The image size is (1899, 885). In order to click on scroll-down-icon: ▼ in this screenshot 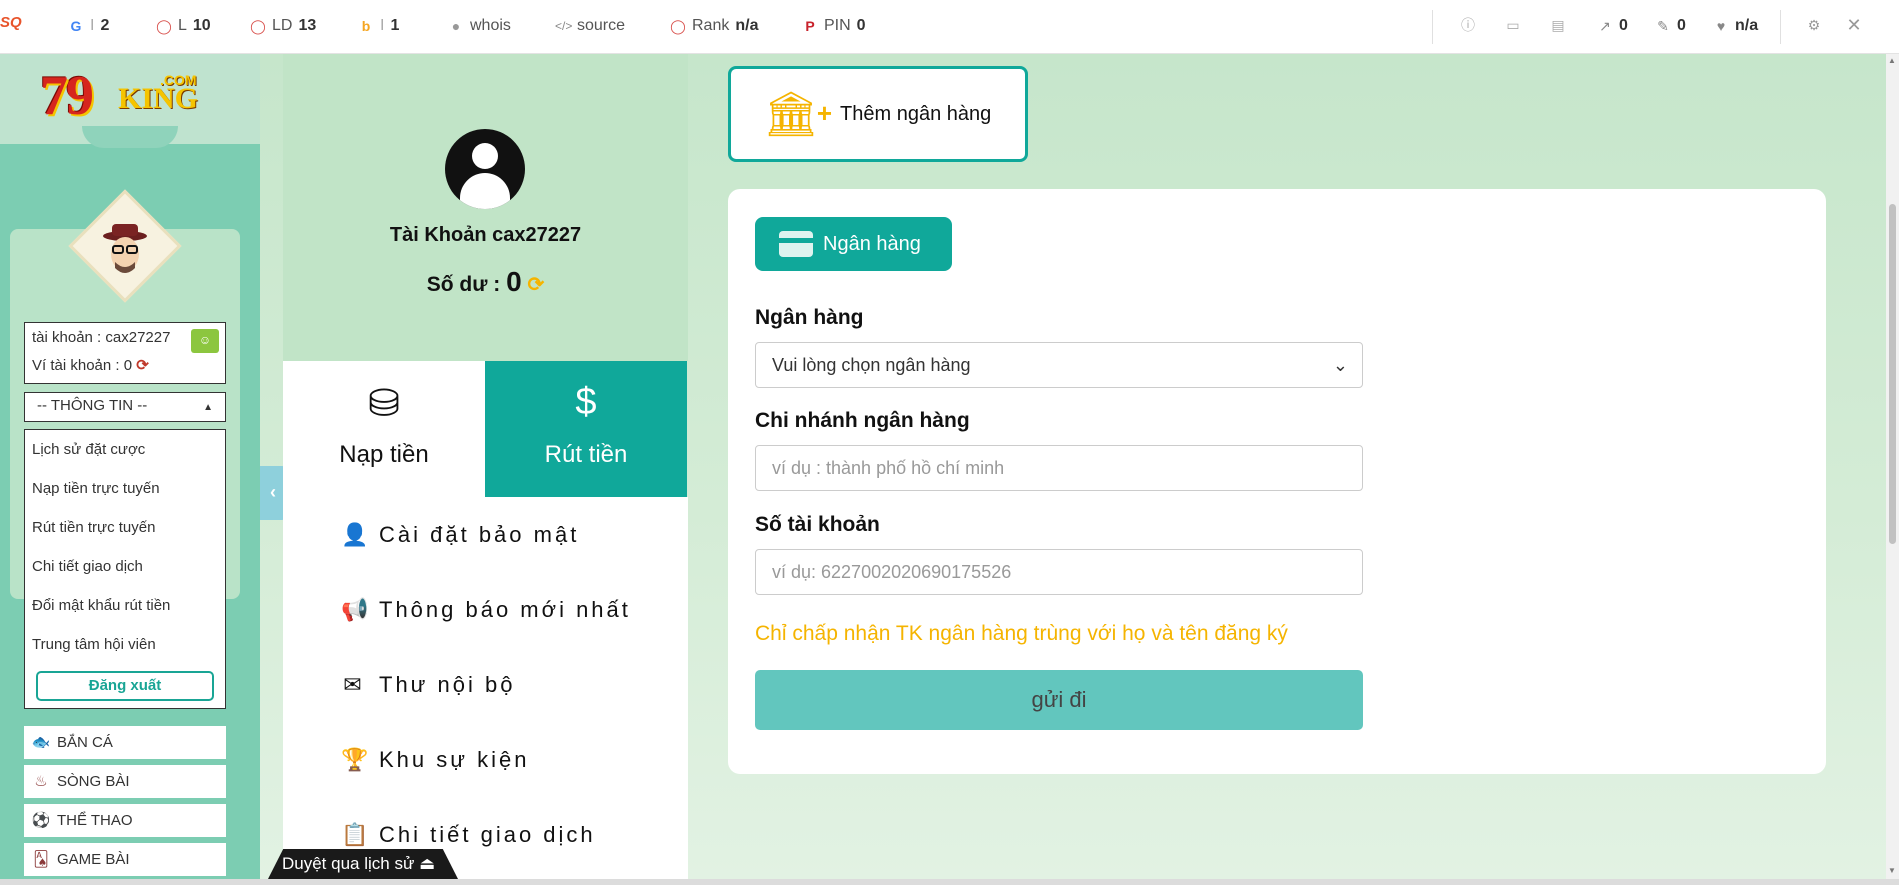, I will do `click(1892, 870)`.